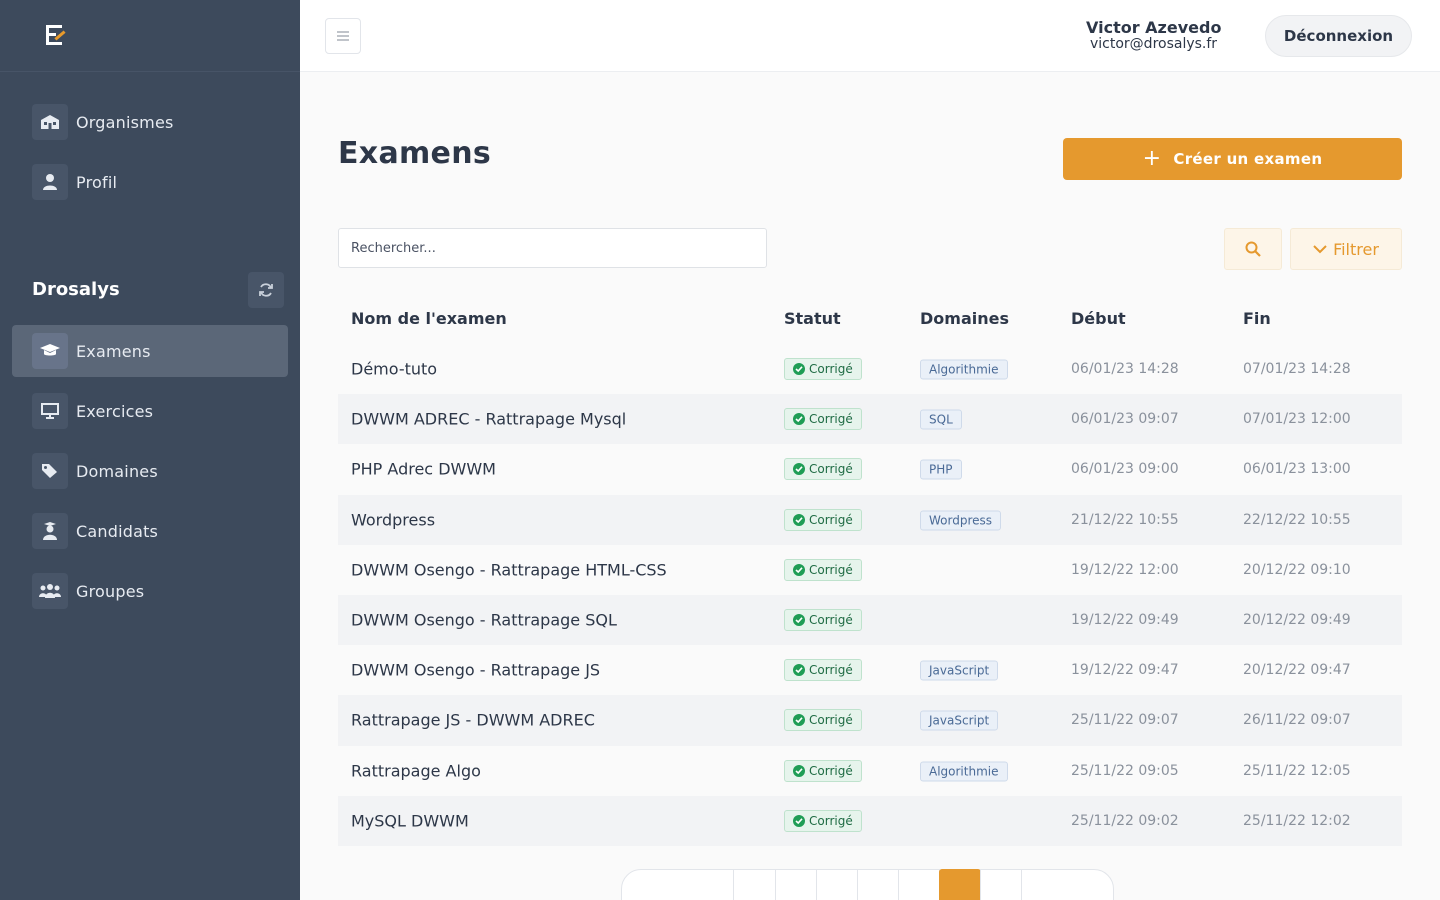 This screenshot has width=1440, height=900. Describe the element at coordinates (484, 620) in the screenshot. I see `exam-name: DWWM Osengo - Rattrapage SQL` at that location.